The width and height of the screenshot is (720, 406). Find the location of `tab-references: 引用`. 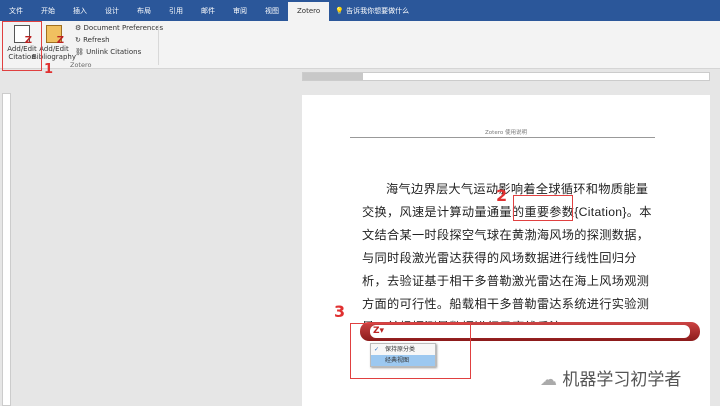

tab-references: 引用 is located at coordinates (176, 11).